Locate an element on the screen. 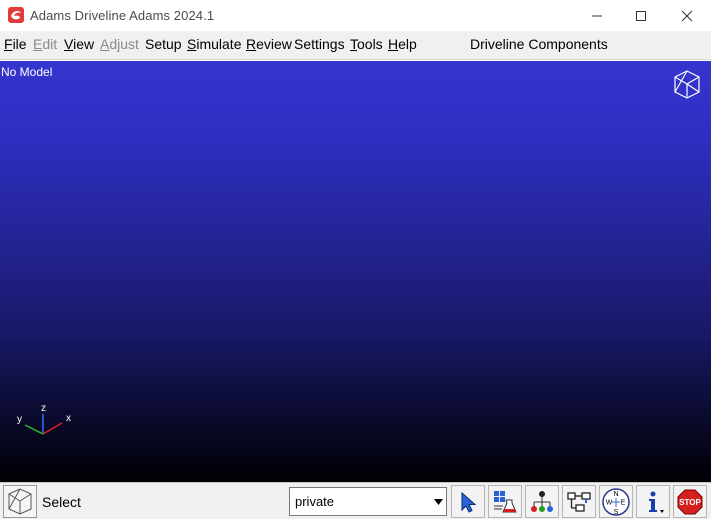  model-hierarchy-icon is located at coordinates (542, 501).